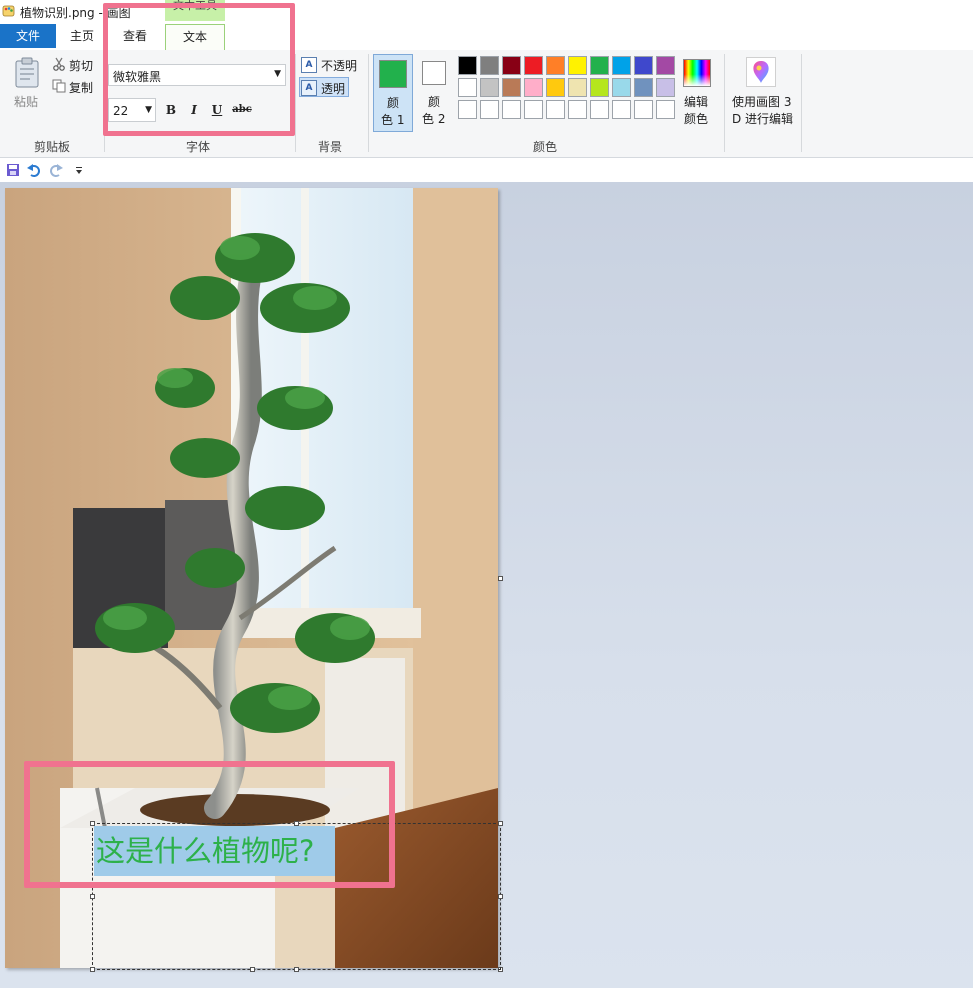 The height and width of the screenshot is (988, 973). What do you see at coordinates (434, 119) in the screenshot?
I see `color2-label-line2: 色 2` at bounding box center [434, 119].